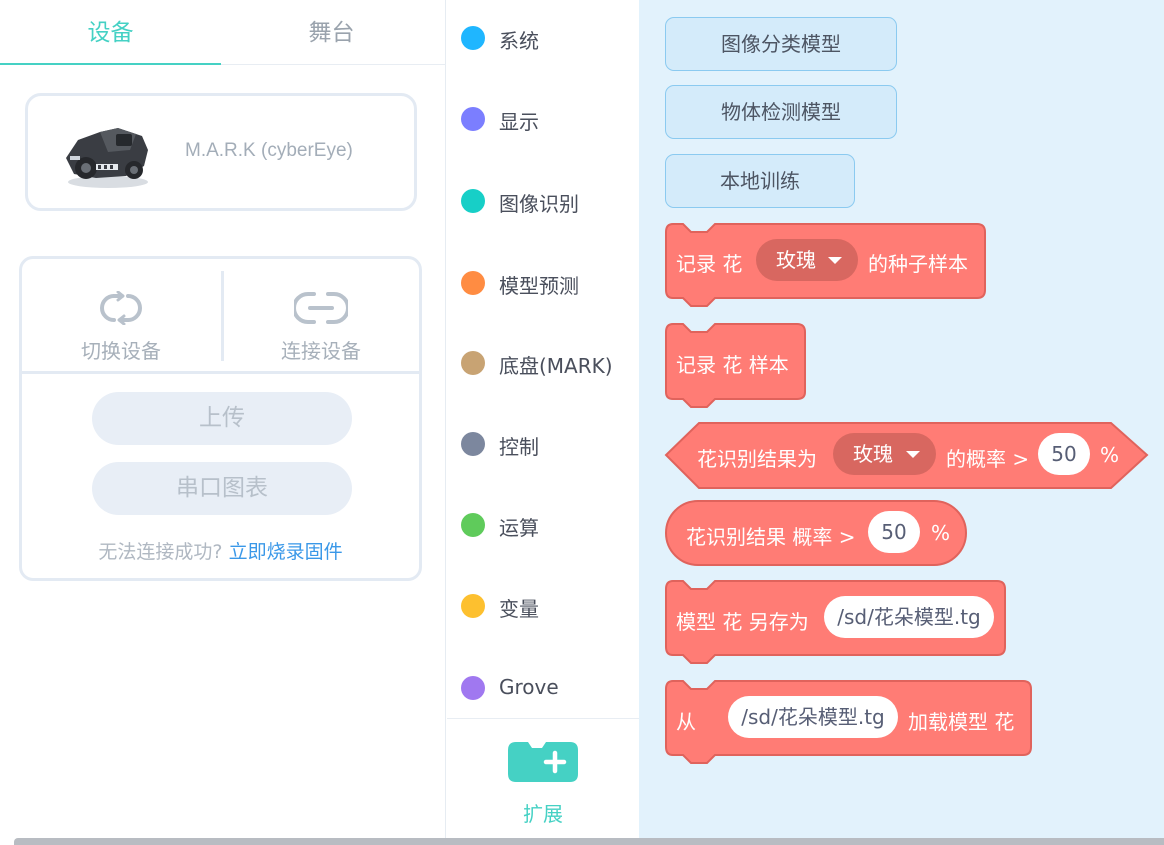  I want to click on block-text: 从, so click(686, 722).